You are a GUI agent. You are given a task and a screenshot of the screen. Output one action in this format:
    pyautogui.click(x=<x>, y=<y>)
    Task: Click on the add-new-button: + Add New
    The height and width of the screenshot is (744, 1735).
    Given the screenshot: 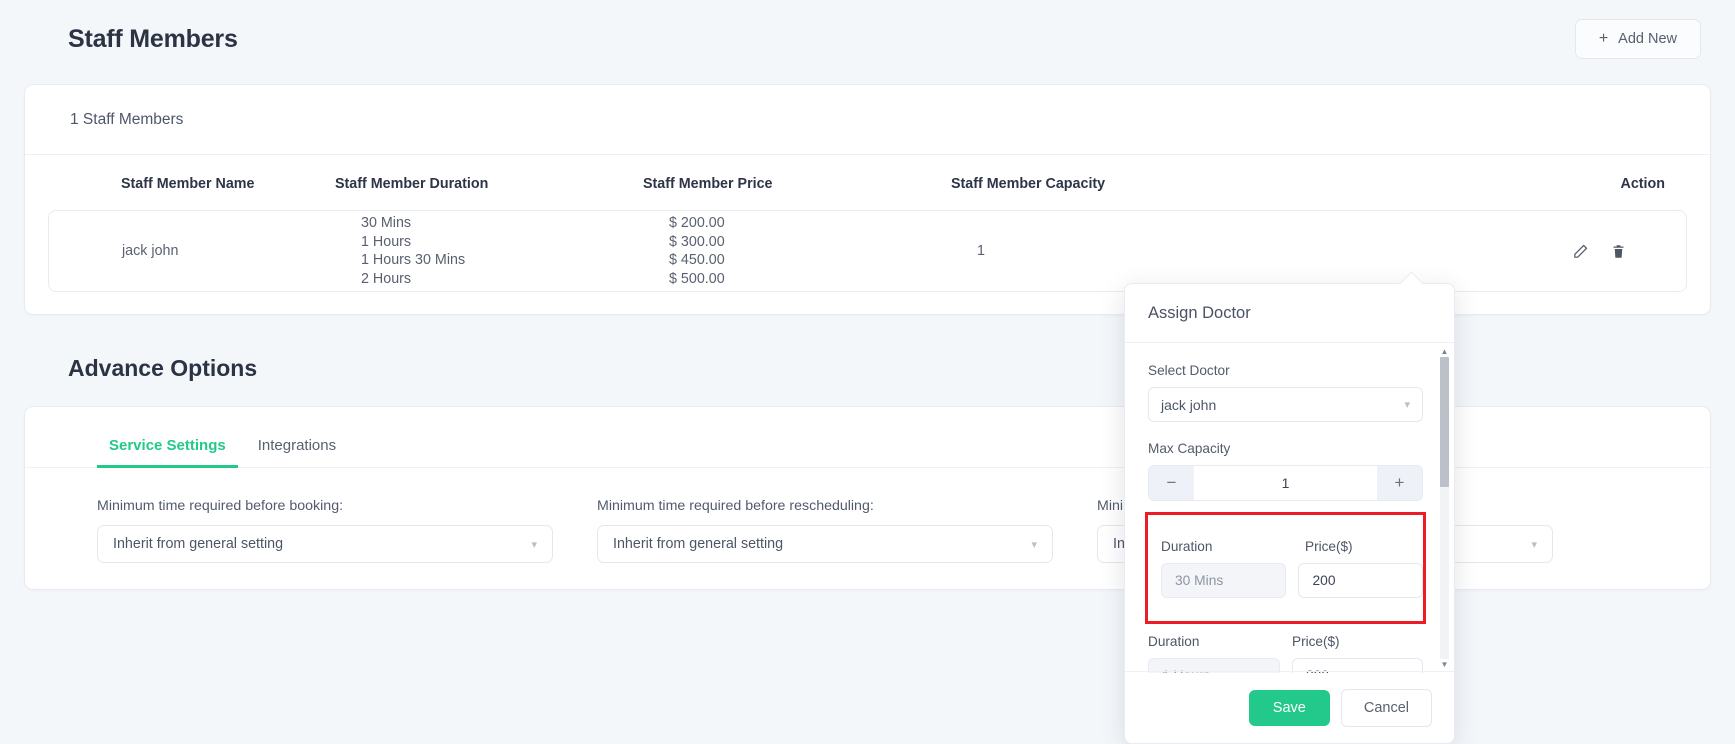 What is the action you would take?
    pyautogui.click(x=1637, y=39)
    